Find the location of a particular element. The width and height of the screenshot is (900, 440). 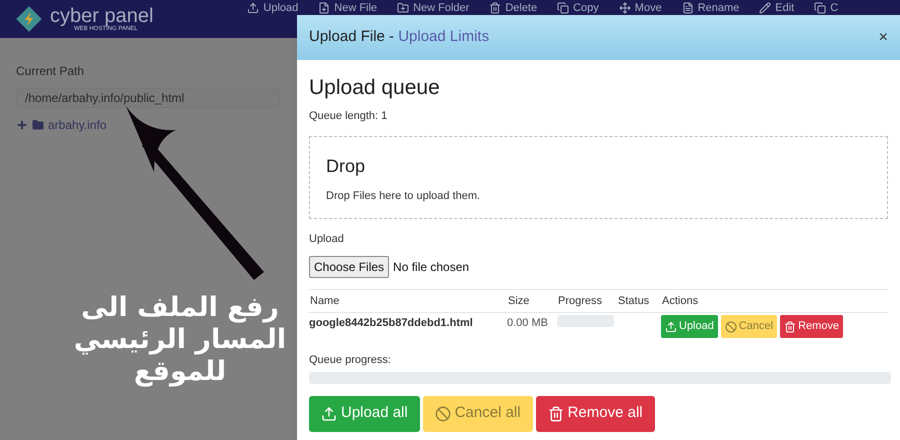

drop-title: Drop is located at coordinates (346, 166).